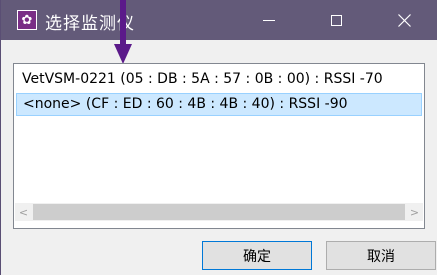 This screenshot has width=437, height=275. Describe the element at coordinates (381, 255) in the screenshot. I see `cancel-button: 取消` at that location.